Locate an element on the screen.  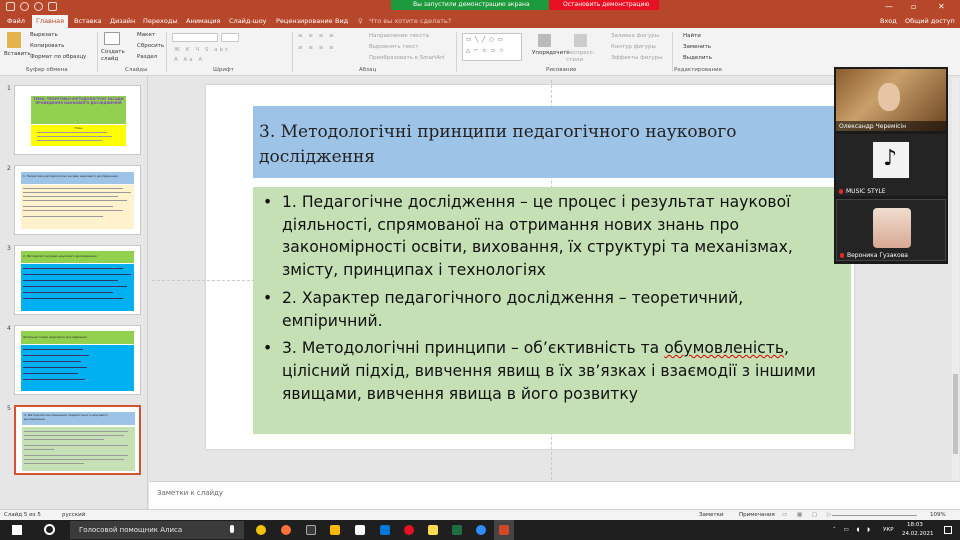
reset-button: Сбросить is located at coordinates (150, 46).